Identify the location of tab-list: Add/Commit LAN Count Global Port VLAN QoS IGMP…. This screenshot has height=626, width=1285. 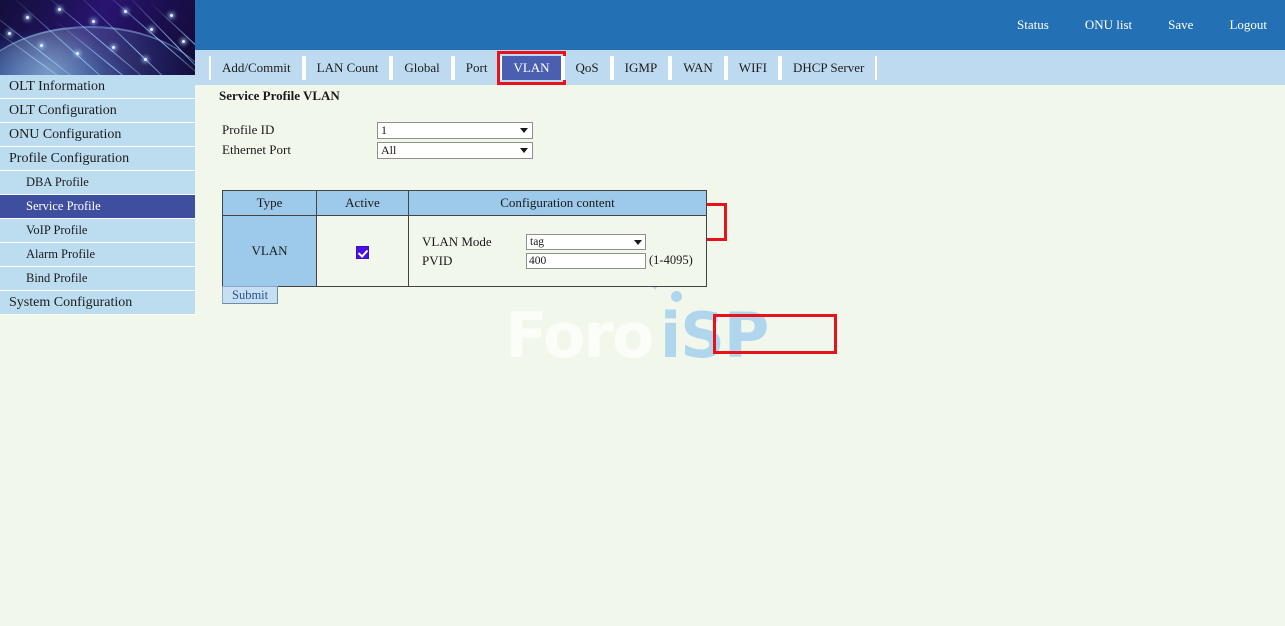
(543, 68).